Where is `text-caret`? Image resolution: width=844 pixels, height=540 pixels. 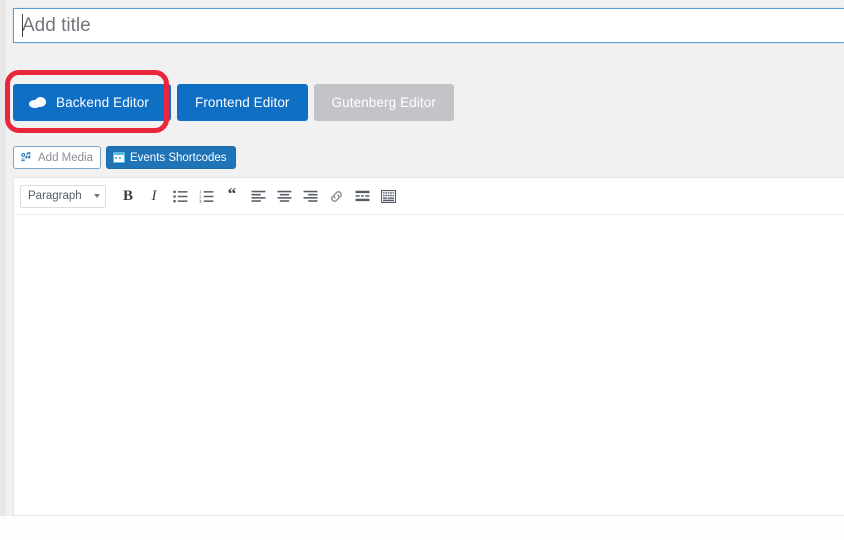 text-caret is located at coordinates (22, 25).